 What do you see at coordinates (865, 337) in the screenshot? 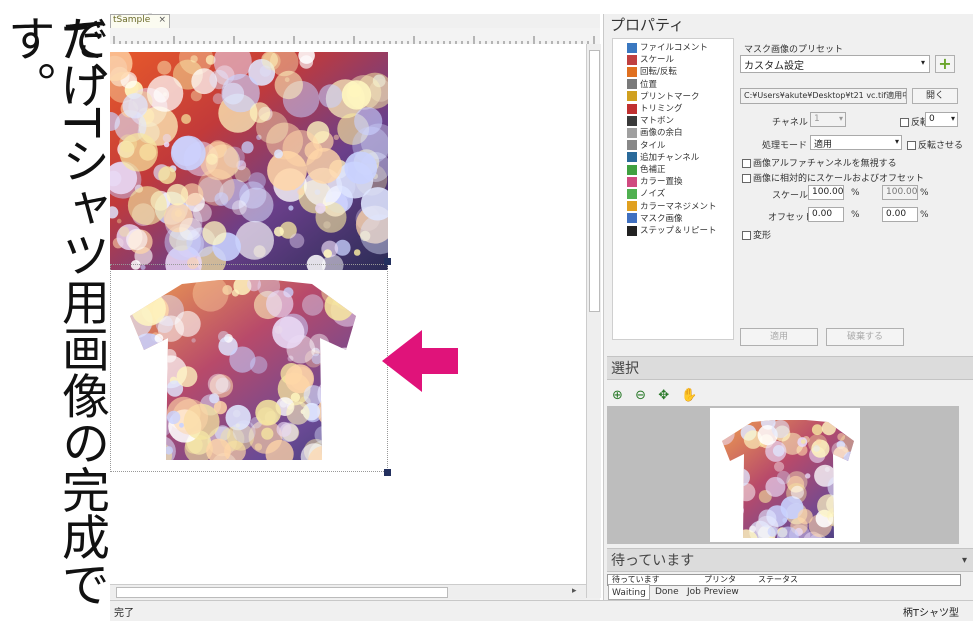
I see `discard-button: 破棄する` at bounding box center [865, 337].